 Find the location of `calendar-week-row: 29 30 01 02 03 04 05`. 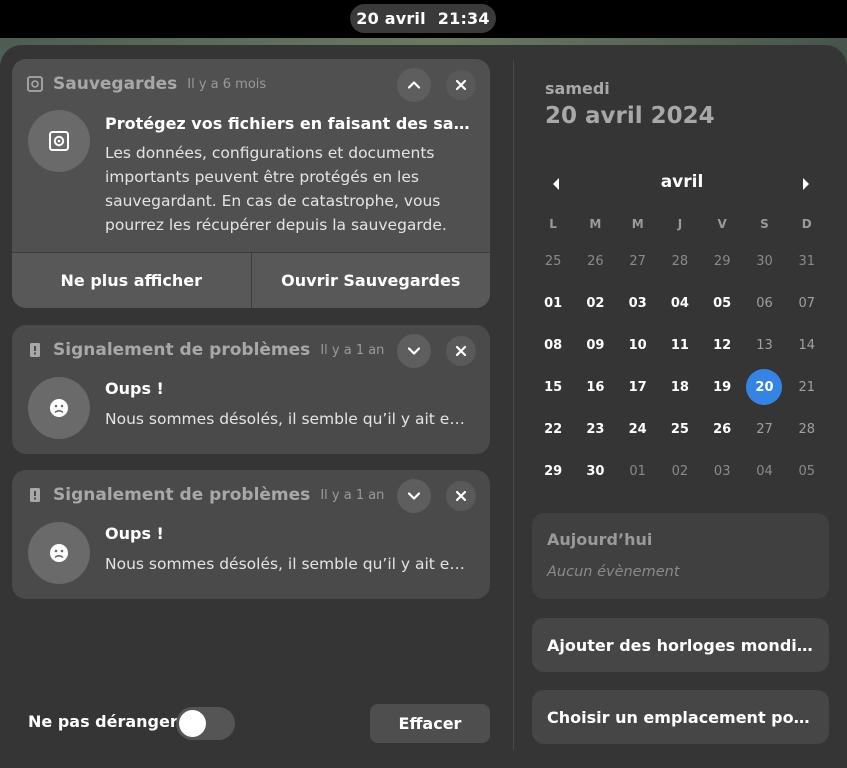

calendar-week-row: 29 30 01 02 03 04 05 is located at coordinates (680, 471).